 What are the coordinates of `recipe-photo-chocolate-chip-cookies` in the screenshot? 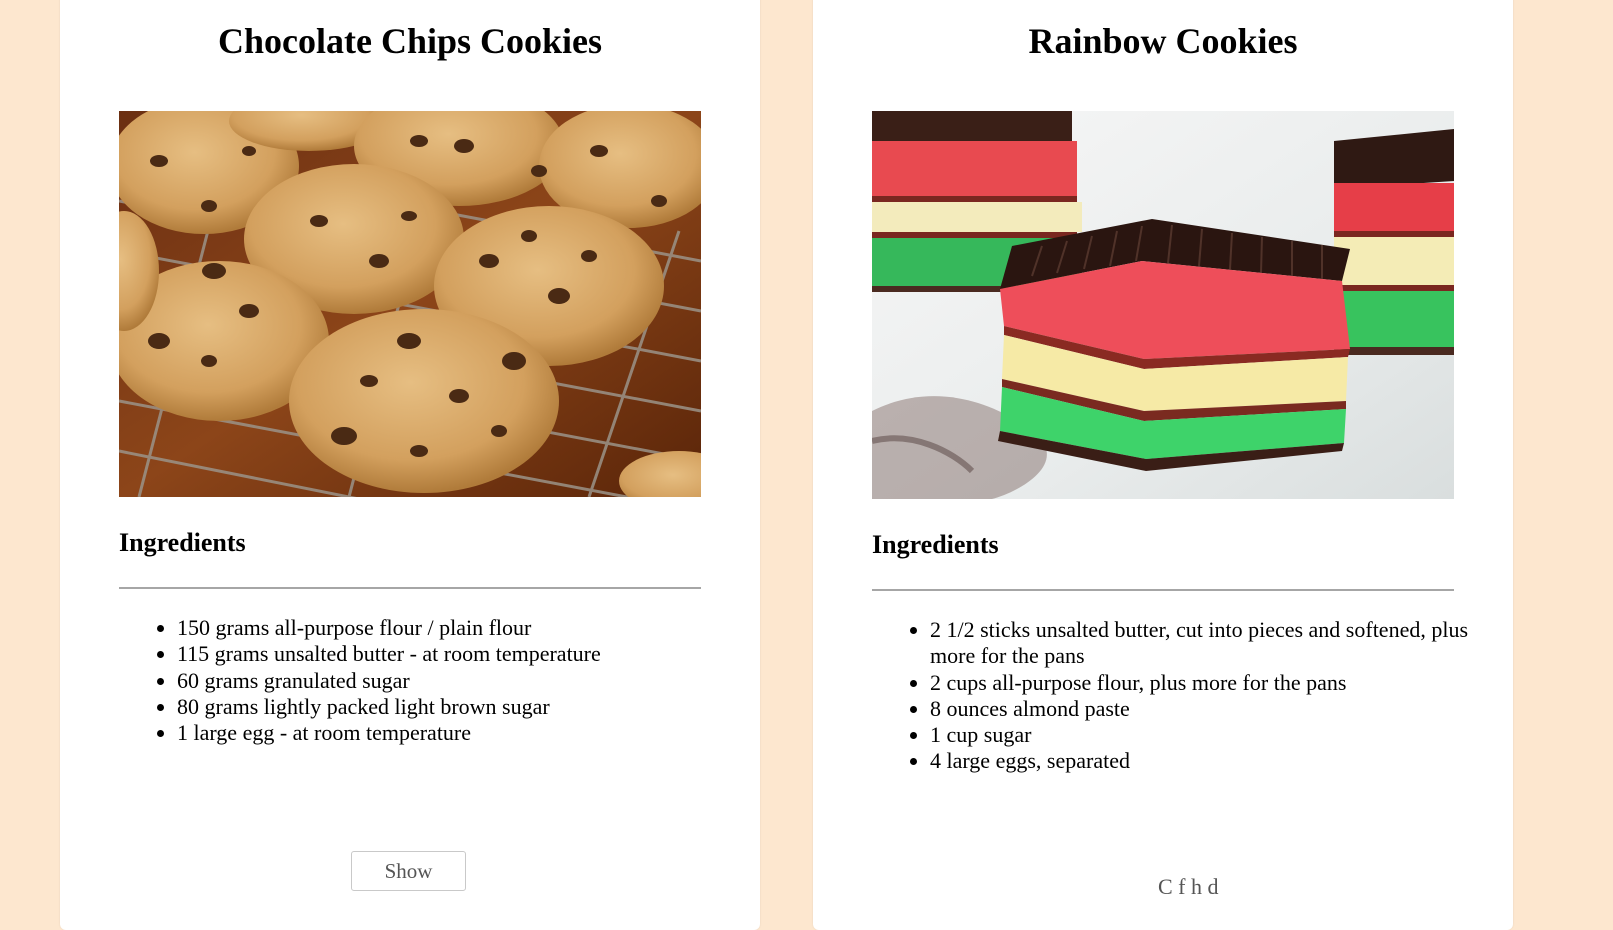 It's located at (410, 304).